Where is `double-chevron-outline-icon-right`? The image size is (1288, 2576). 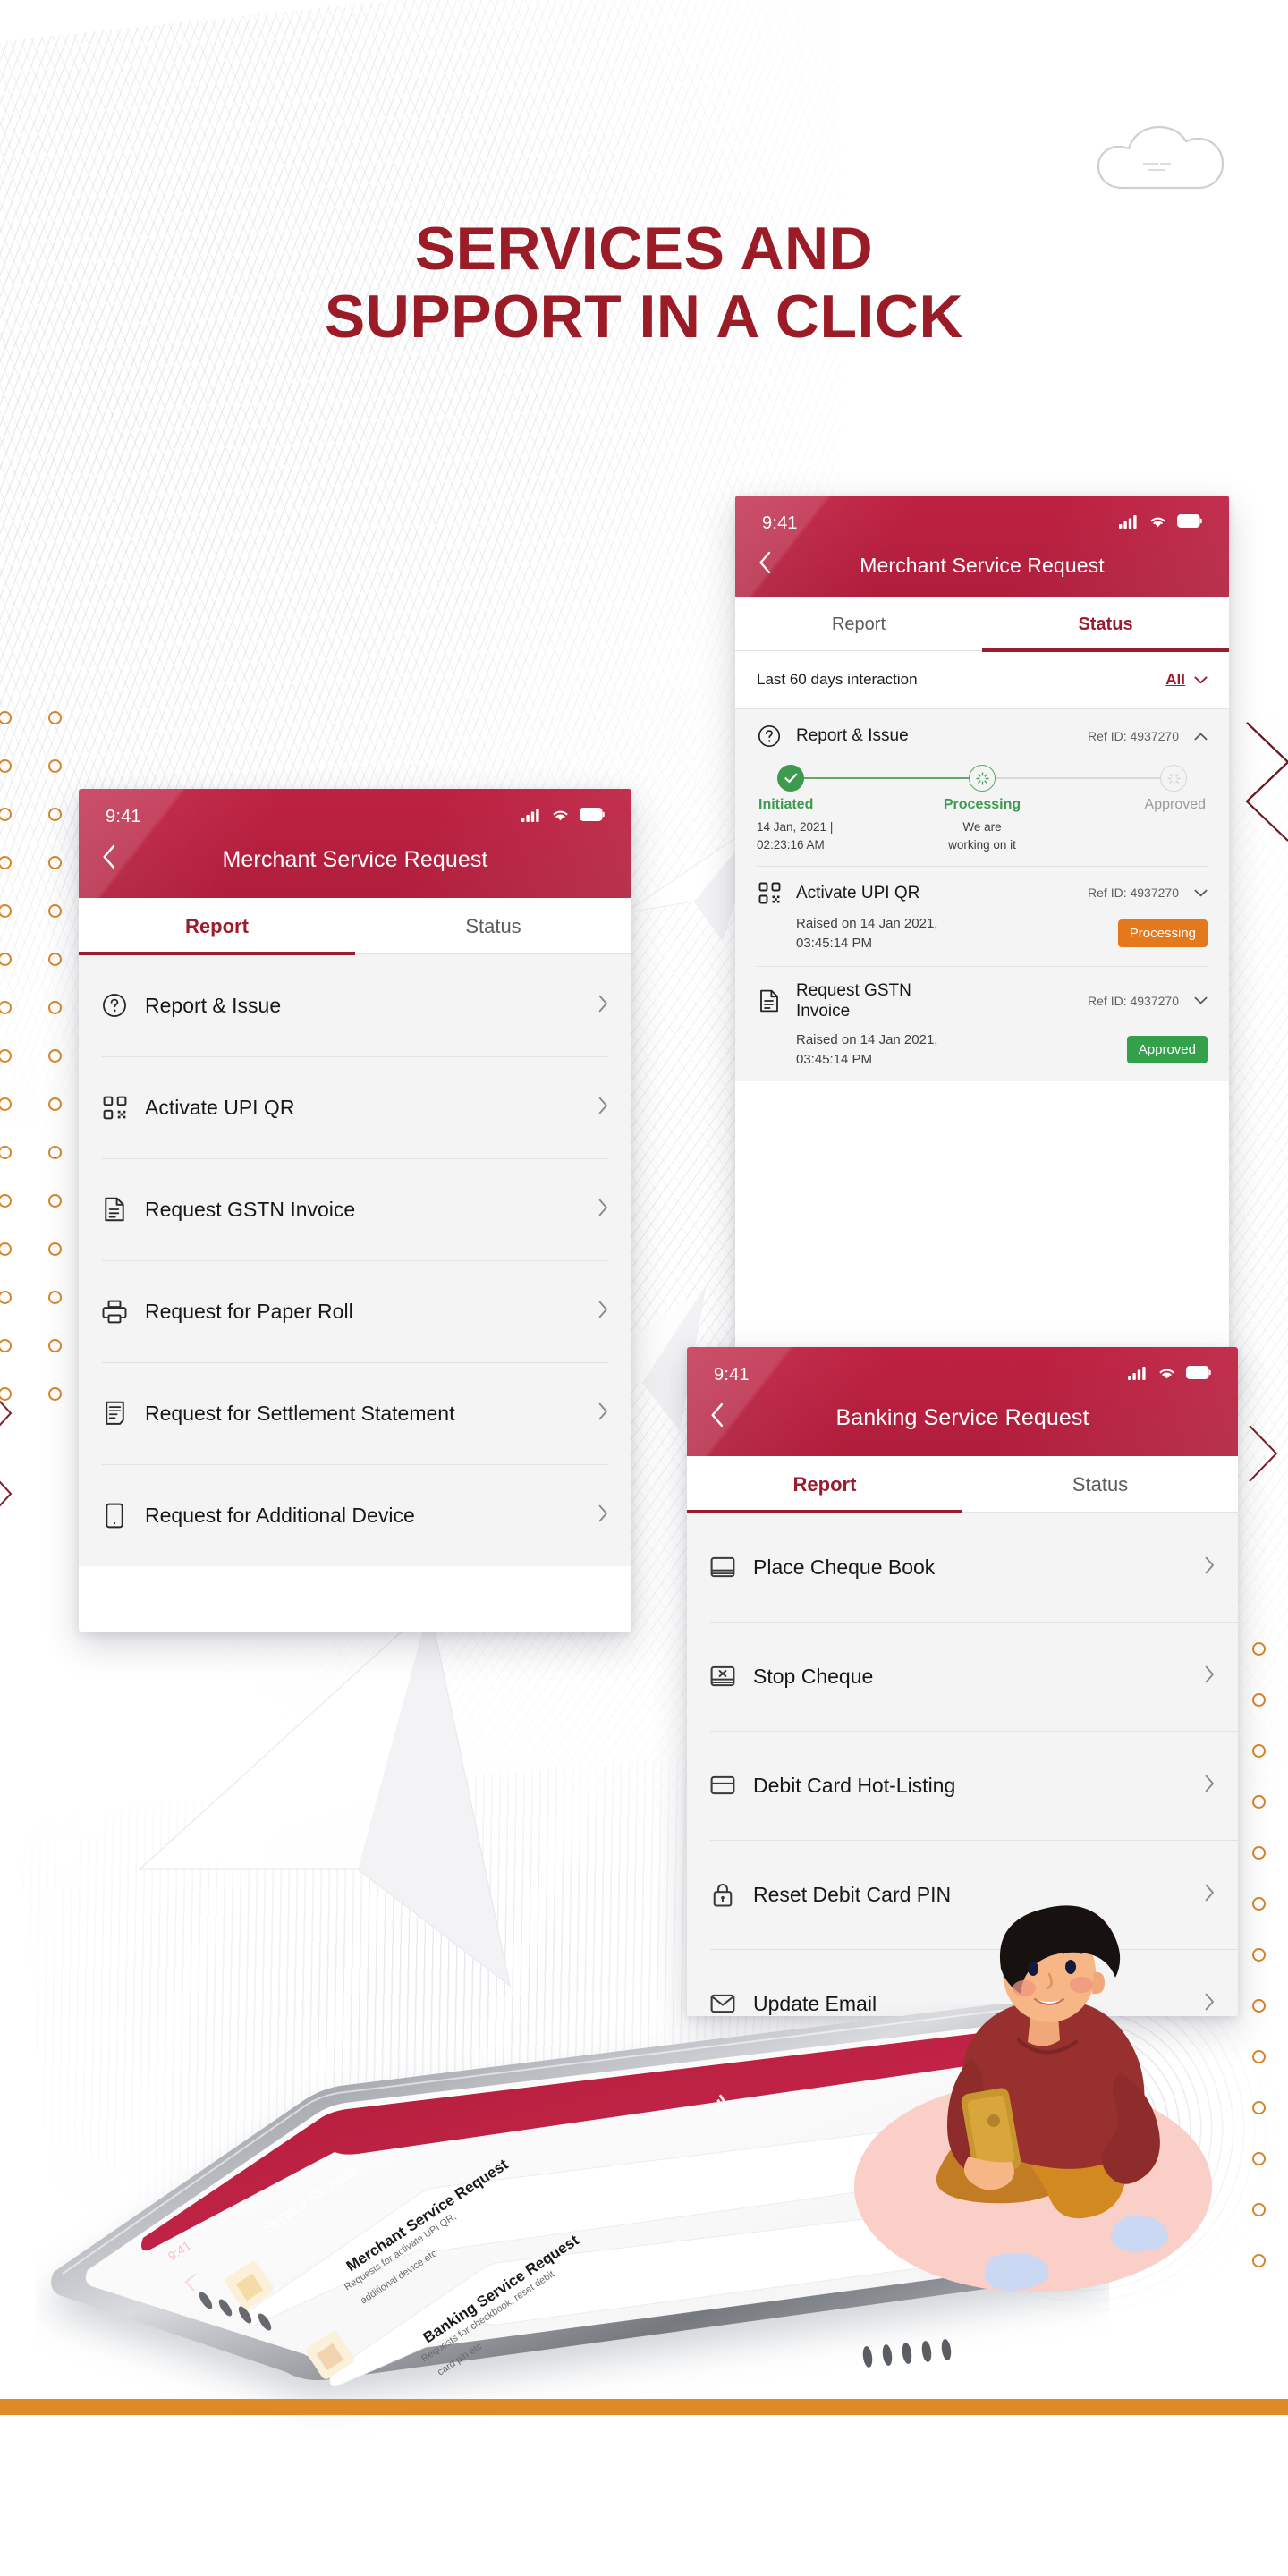 double-chevron-outline-icon-right is located at coordinates (1265, 789).